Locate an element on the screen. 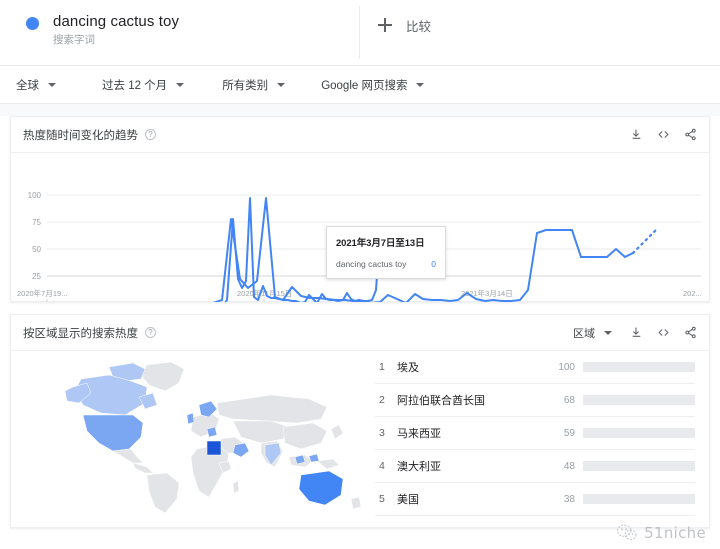  region-value: 59 is located at coordinates (569, 433).